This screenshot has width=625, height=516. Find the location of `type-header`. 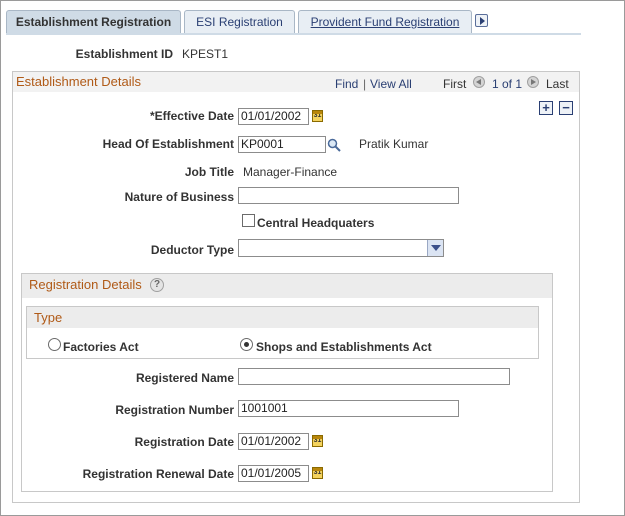

type-header is located at coordinates (282, 317).